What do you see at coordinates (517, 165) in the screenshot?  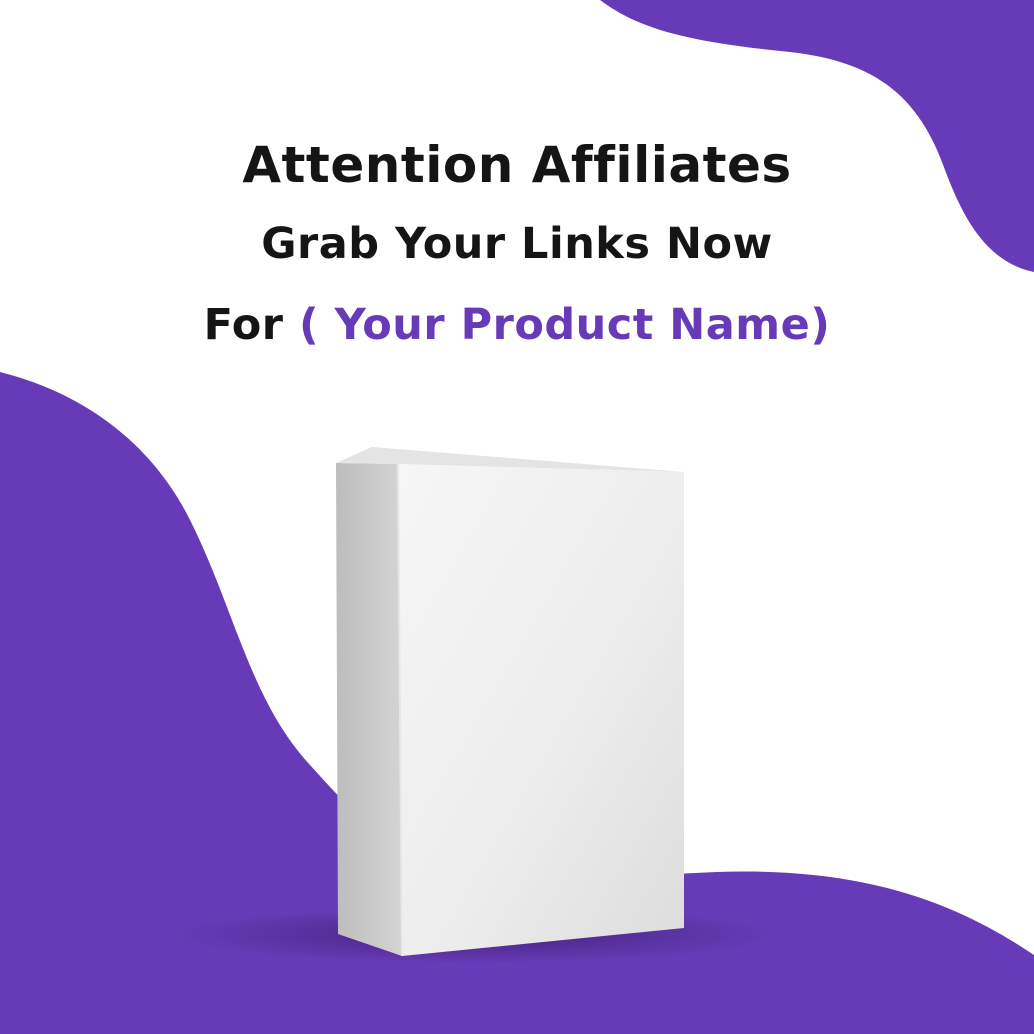 I see `headline-attention: Attention Affiliates` at bounding box center [517, 165].